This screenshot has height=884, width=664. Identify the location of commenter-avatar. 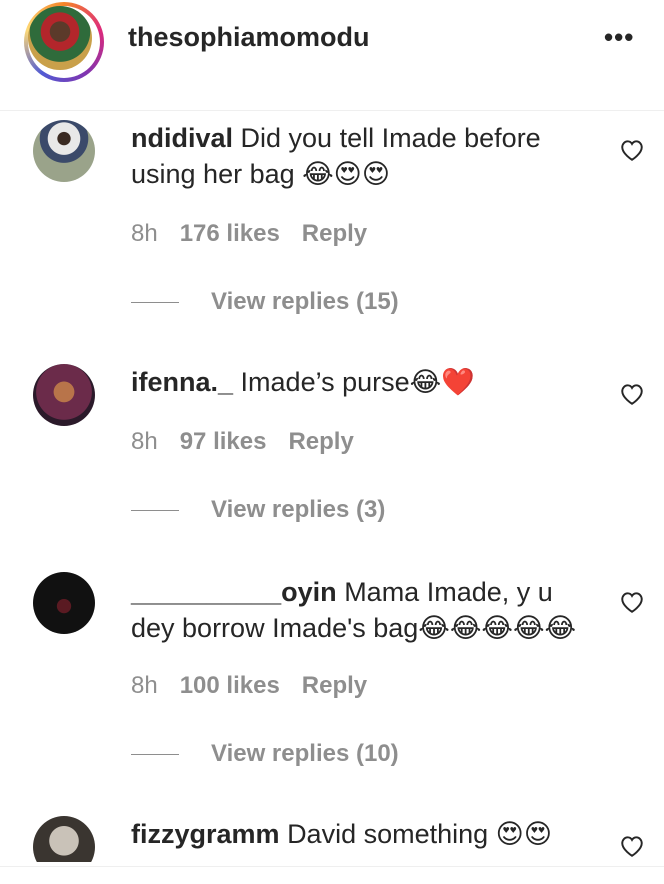
(64, 839).